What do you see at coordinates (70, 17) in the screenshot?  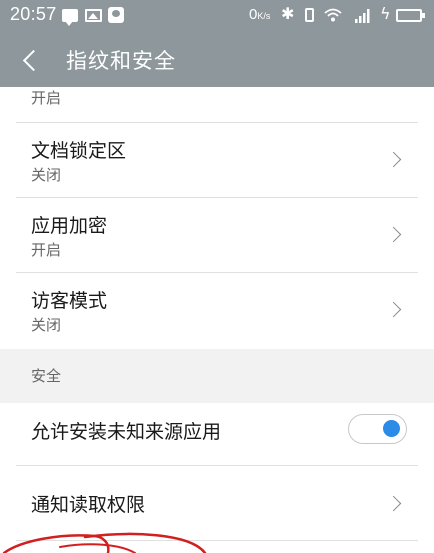 I see `message-icon` at bounding box center [70, 17].